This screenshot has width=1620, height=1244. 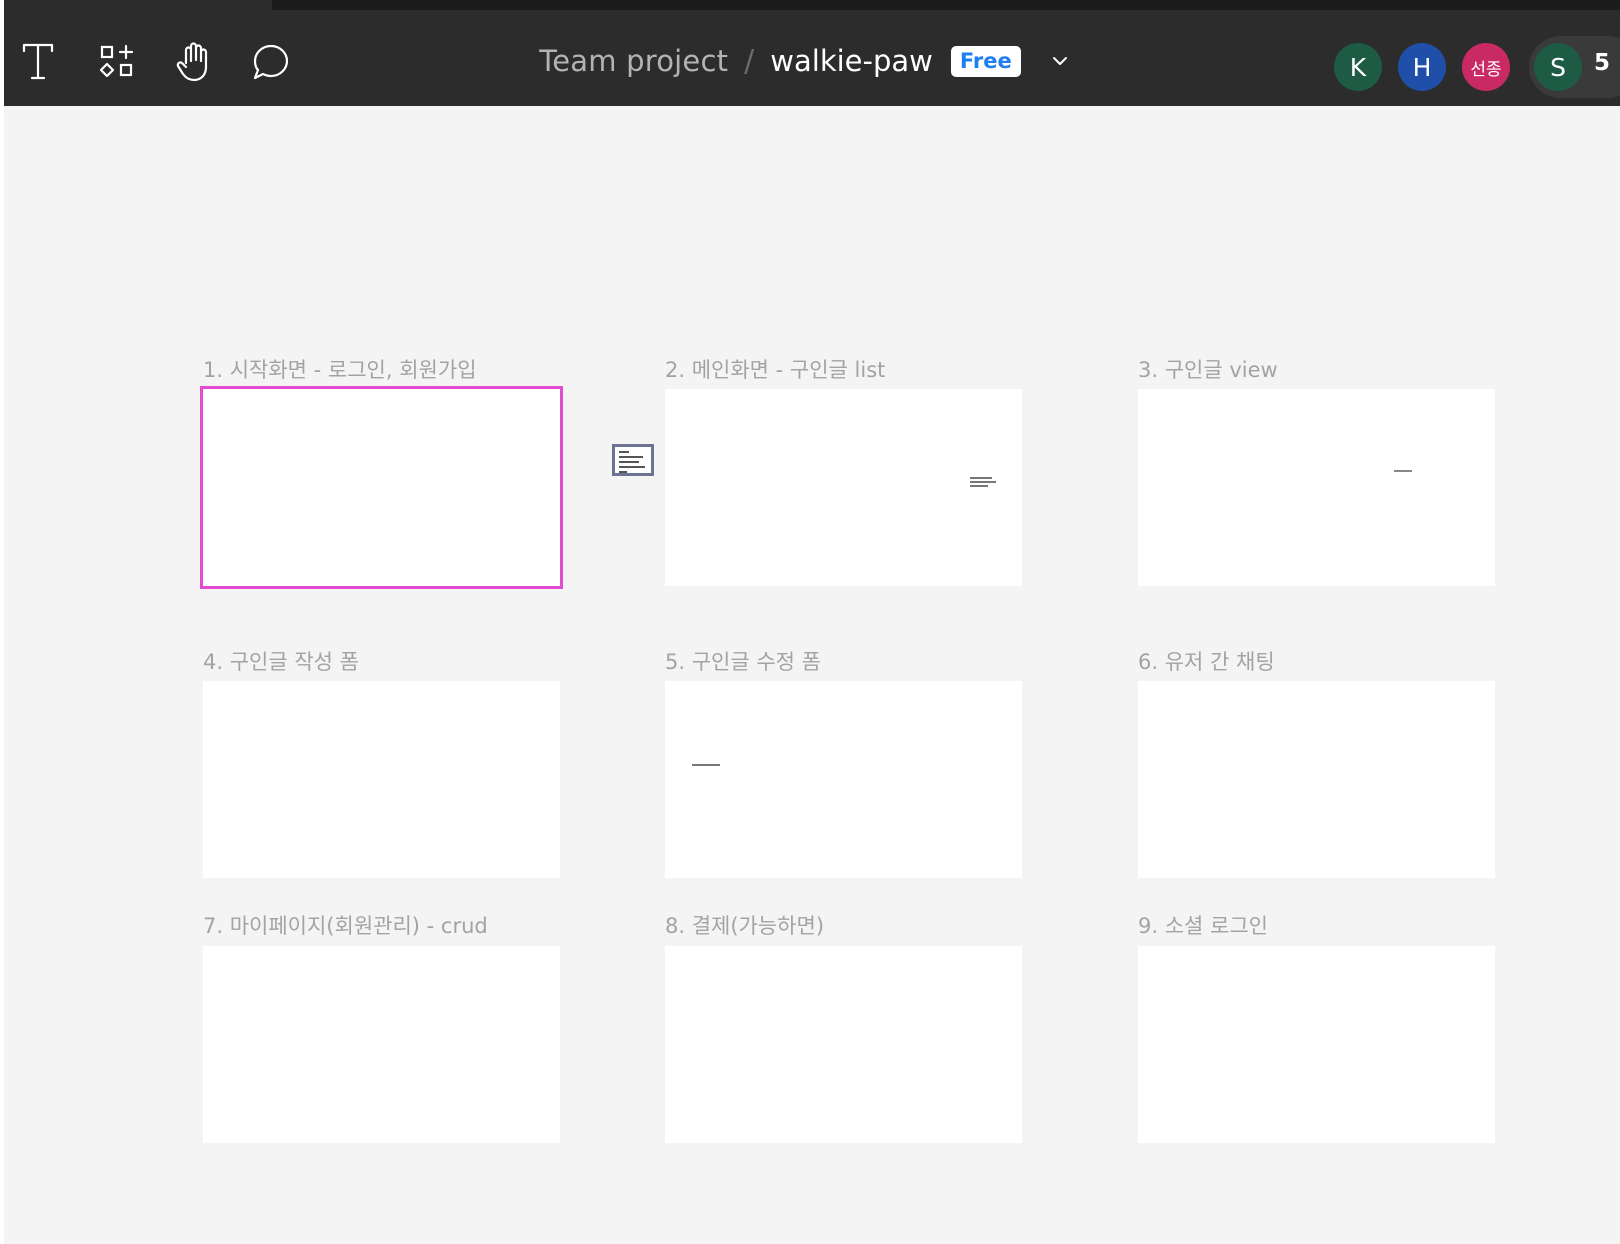 What do you see at coordinates (1486, 69) in the screenshot?
I see `avatar-initial: 선종` at bounding box center [1486, 69].